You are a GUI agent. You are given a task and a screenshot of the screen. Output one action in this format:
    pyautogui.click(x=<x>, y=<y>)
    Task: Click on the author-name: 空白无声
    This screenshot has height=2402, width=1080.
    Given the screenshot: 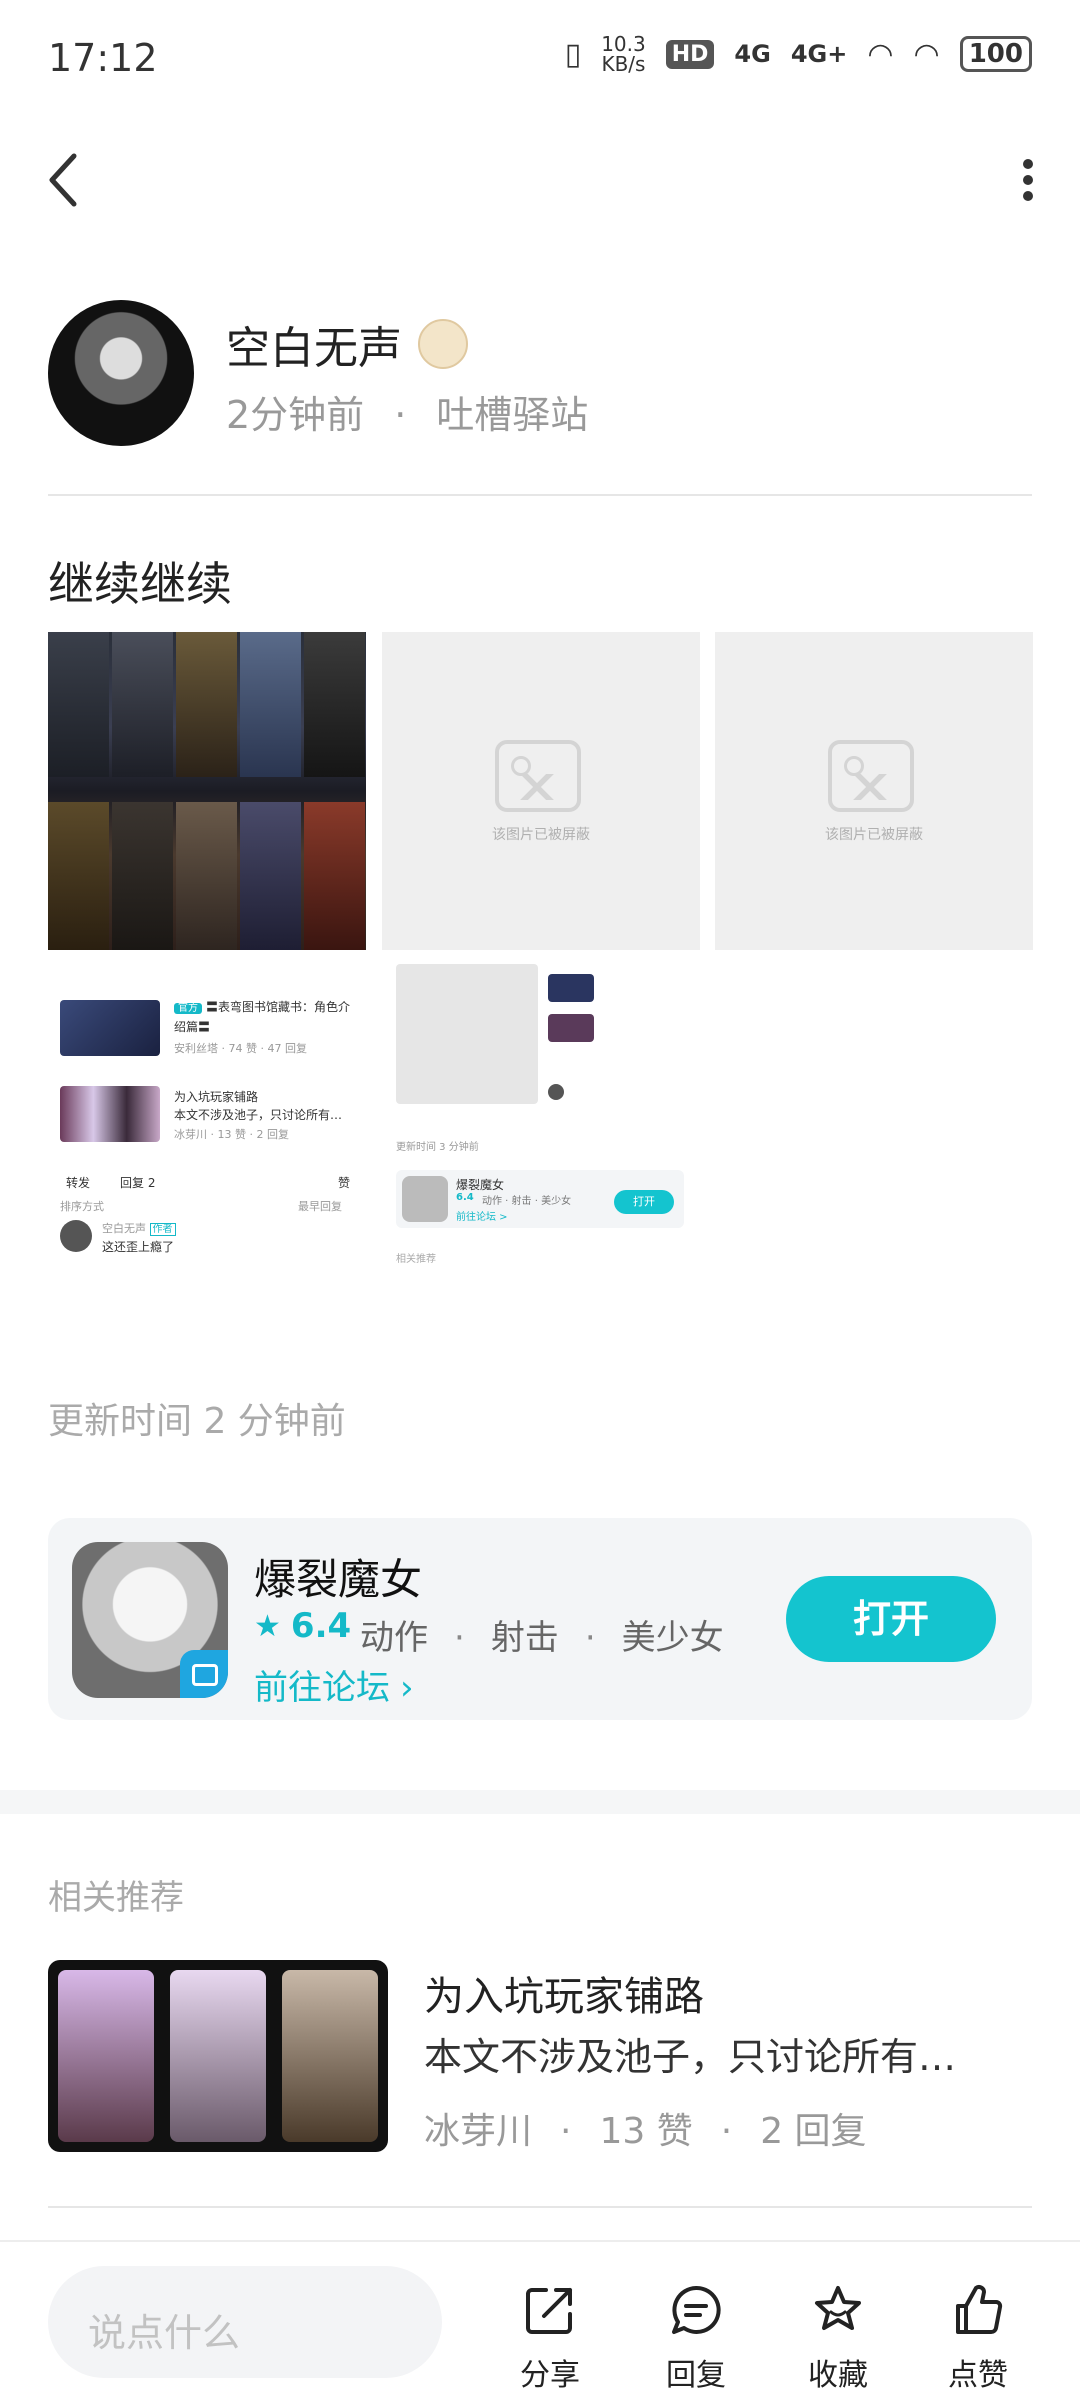 What is the action you would take?
    pyautogui.click(x=314, y=344)
    